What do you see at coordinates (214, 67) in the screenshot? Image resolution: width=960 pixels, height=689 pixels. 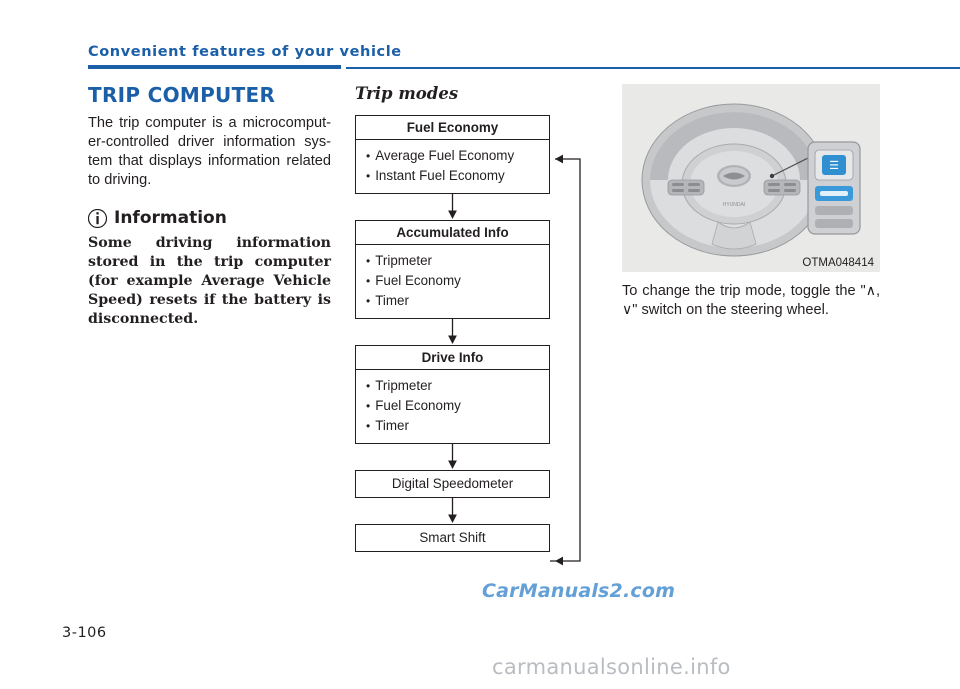 I see `header-underline` at bounding box center [214, 67].